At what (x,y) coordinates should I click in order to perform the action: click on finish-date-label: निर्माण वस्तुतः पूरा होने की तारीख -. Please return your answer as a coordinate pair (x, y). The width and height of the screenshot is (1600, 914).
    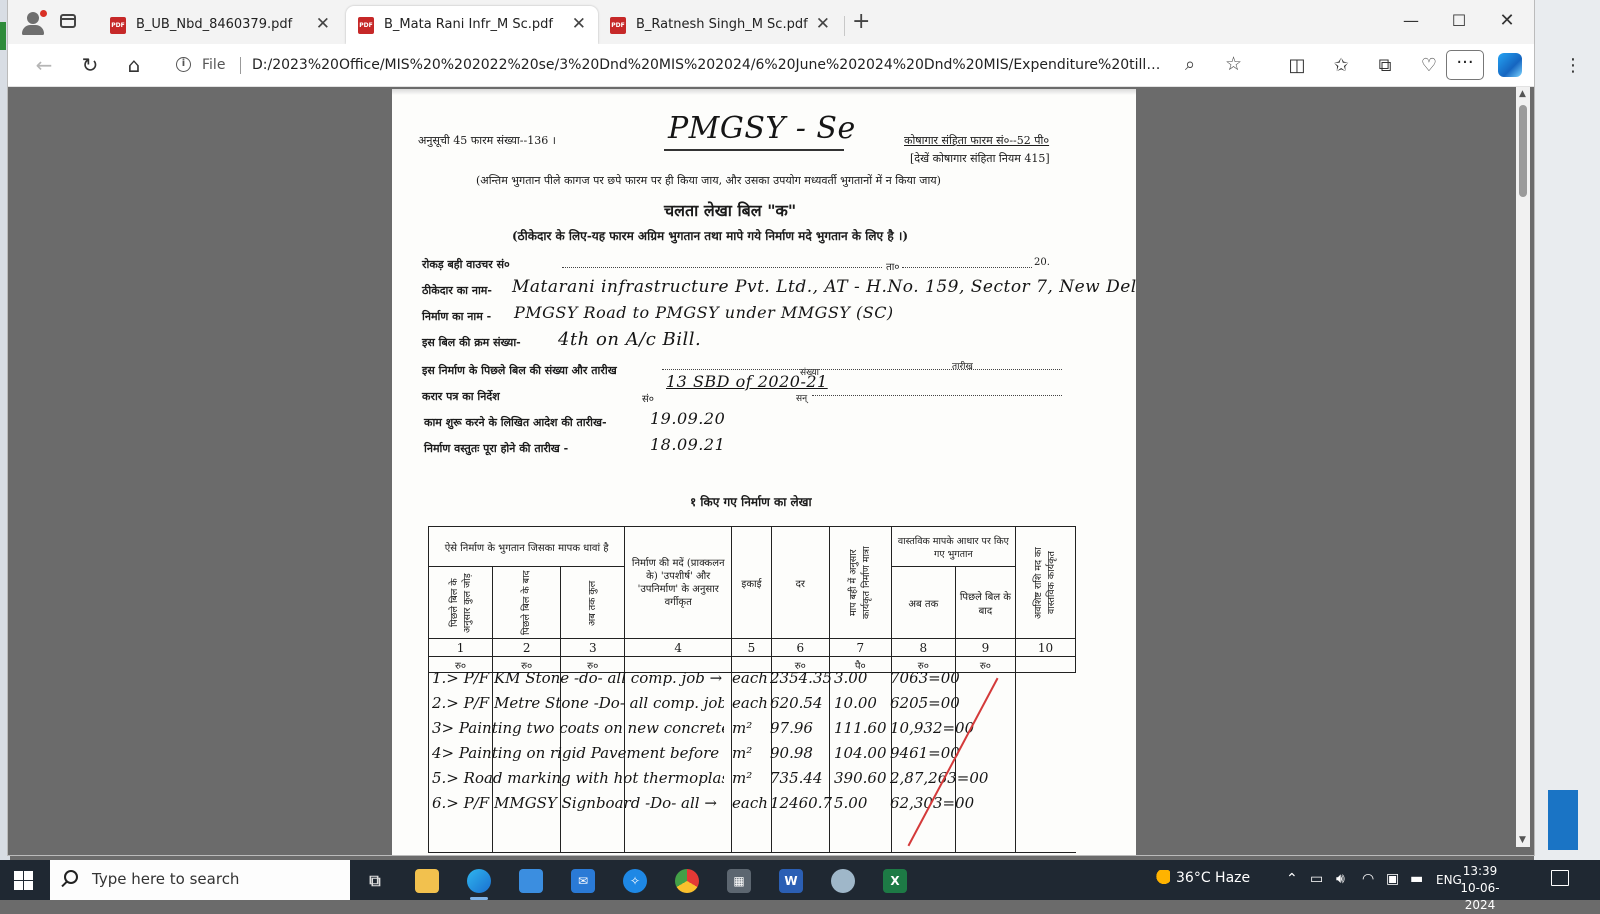
    Looking at the image, I should click on (496, 448).